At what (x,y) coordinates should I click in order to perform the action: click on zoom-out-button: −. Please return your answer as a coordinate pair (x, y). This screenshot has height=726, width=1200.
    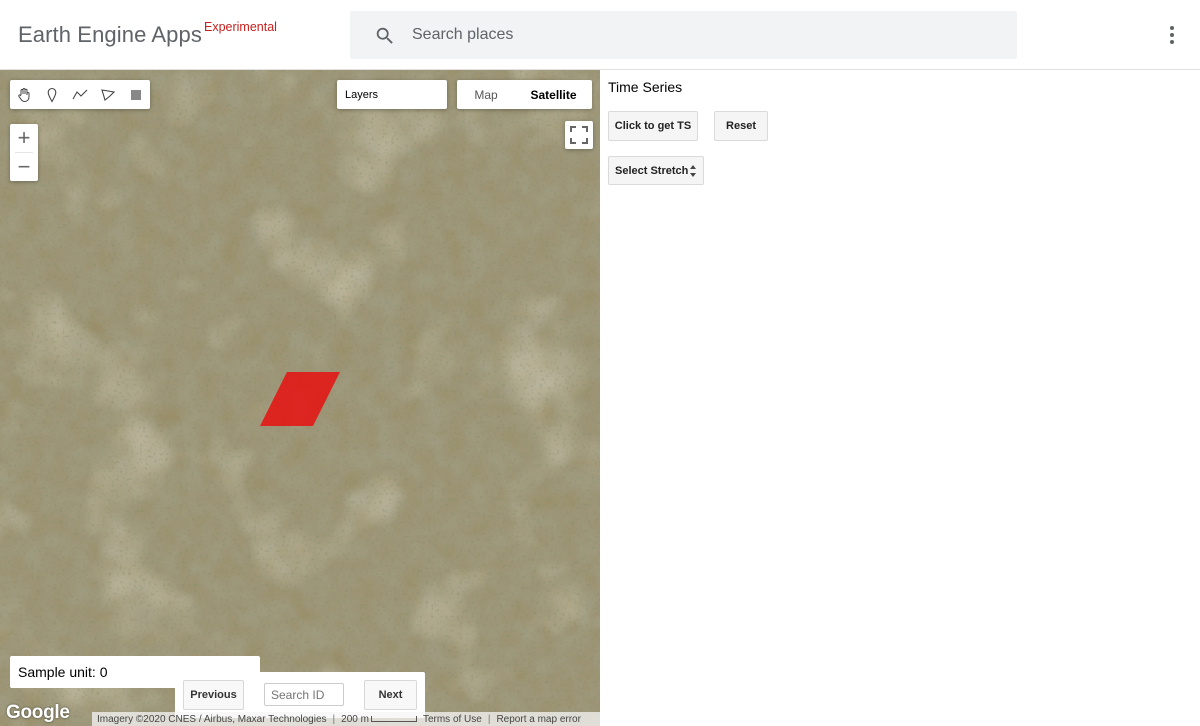
    Looking at the image, I should click on (24, 167).